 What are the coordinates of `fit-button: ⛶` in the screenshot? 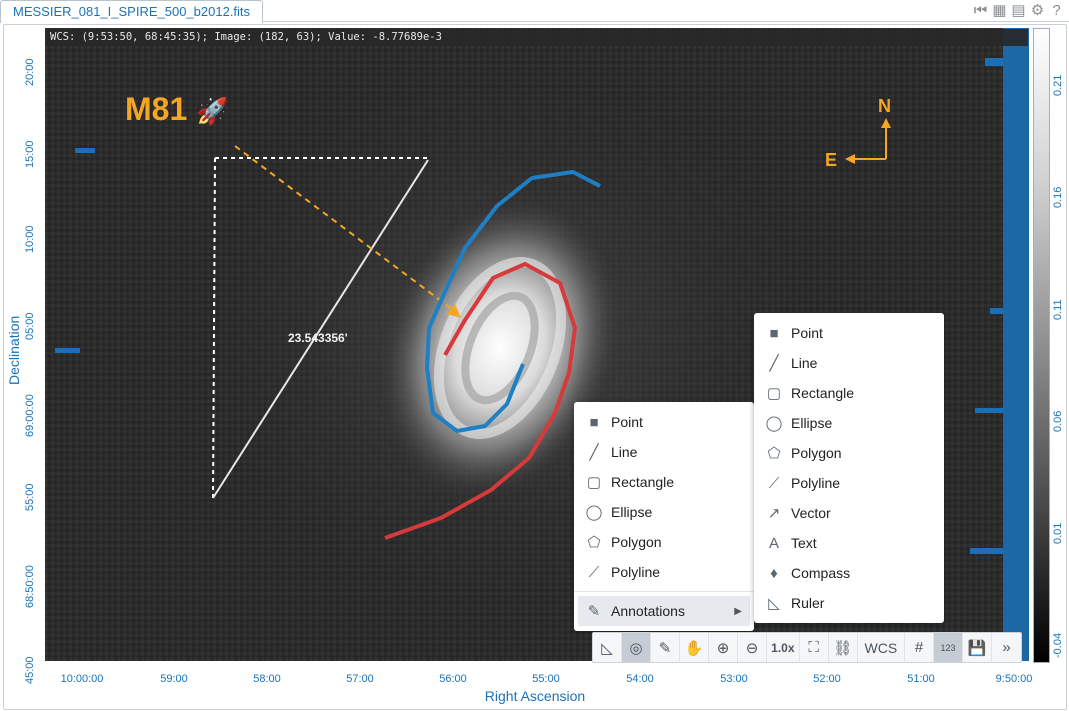 It's located at (814, 647).